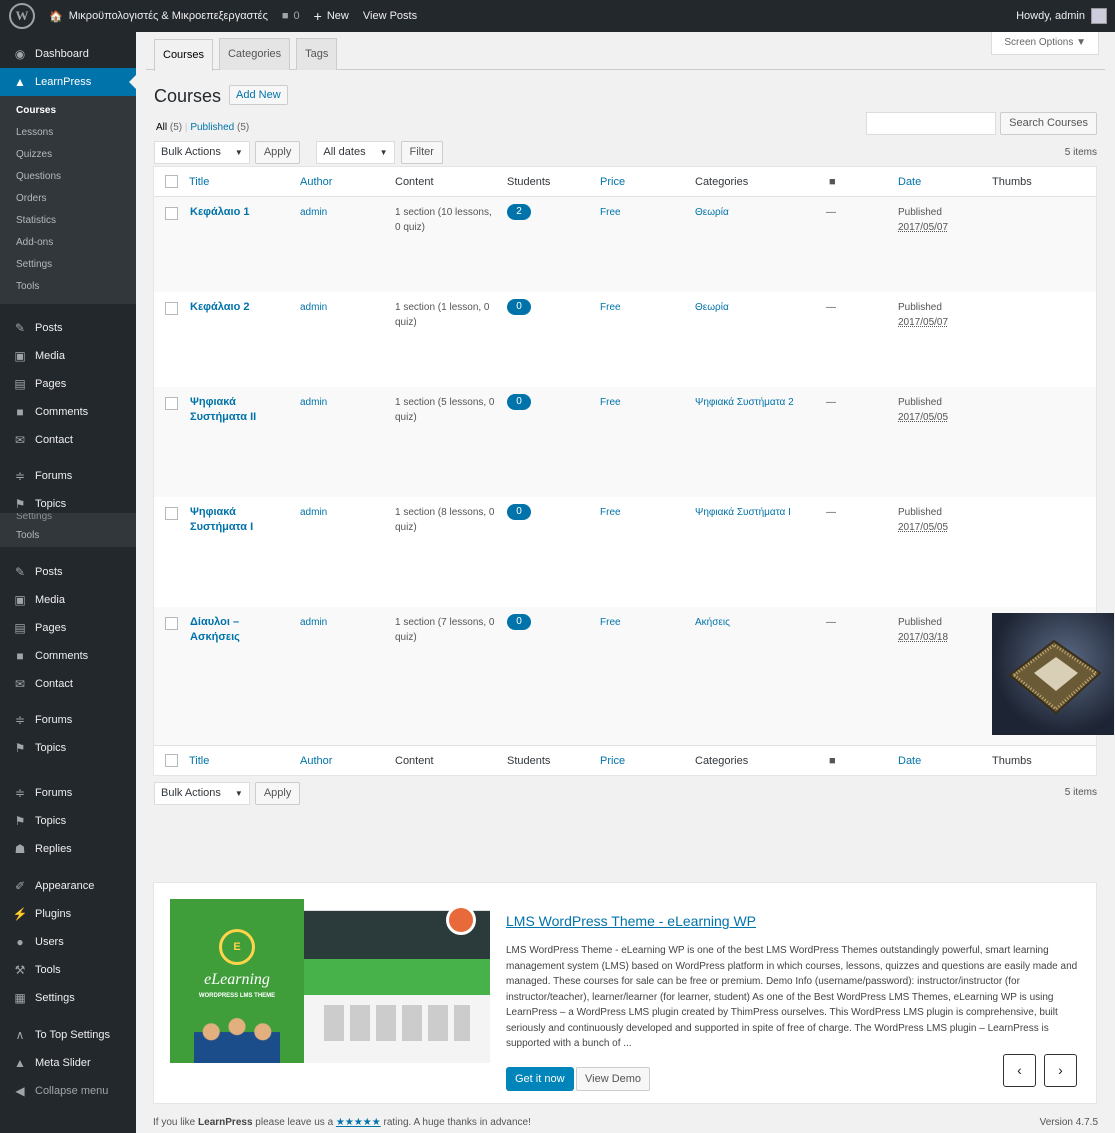  What do you see at coordinates (68, 1091) in the screenshot?
I see `collapse-menu-button: ◀ Collapse menu` at bounding box center [68, 1091].